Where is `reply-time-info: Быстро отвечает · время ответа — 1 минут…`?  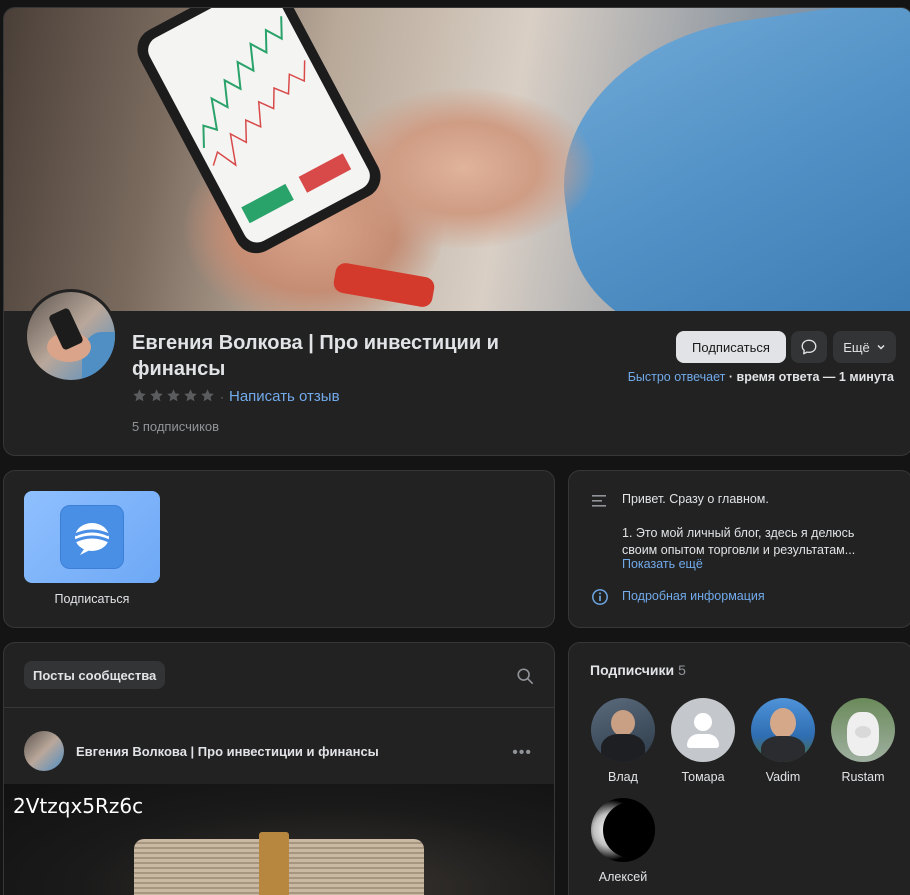
reply-time-info: Быстро отвечает · время ответа — 1 минут… is located at coordinates (761, 377).